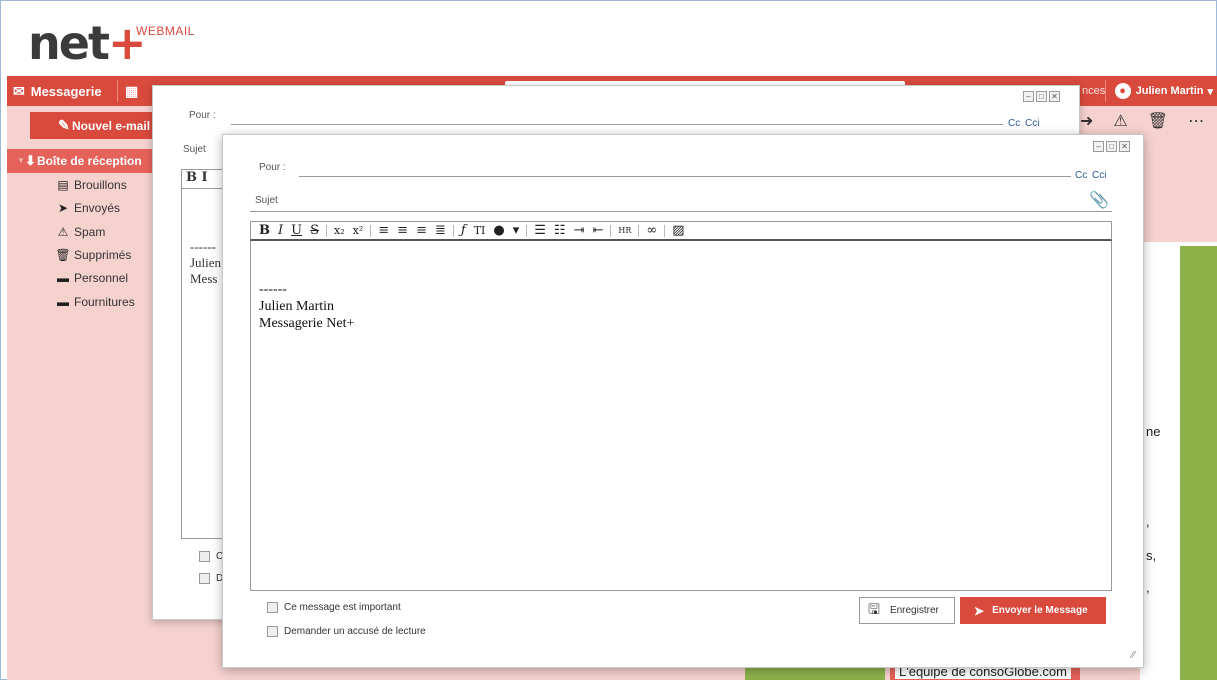  I want to click on italic-icon: I, so click(280, 230).